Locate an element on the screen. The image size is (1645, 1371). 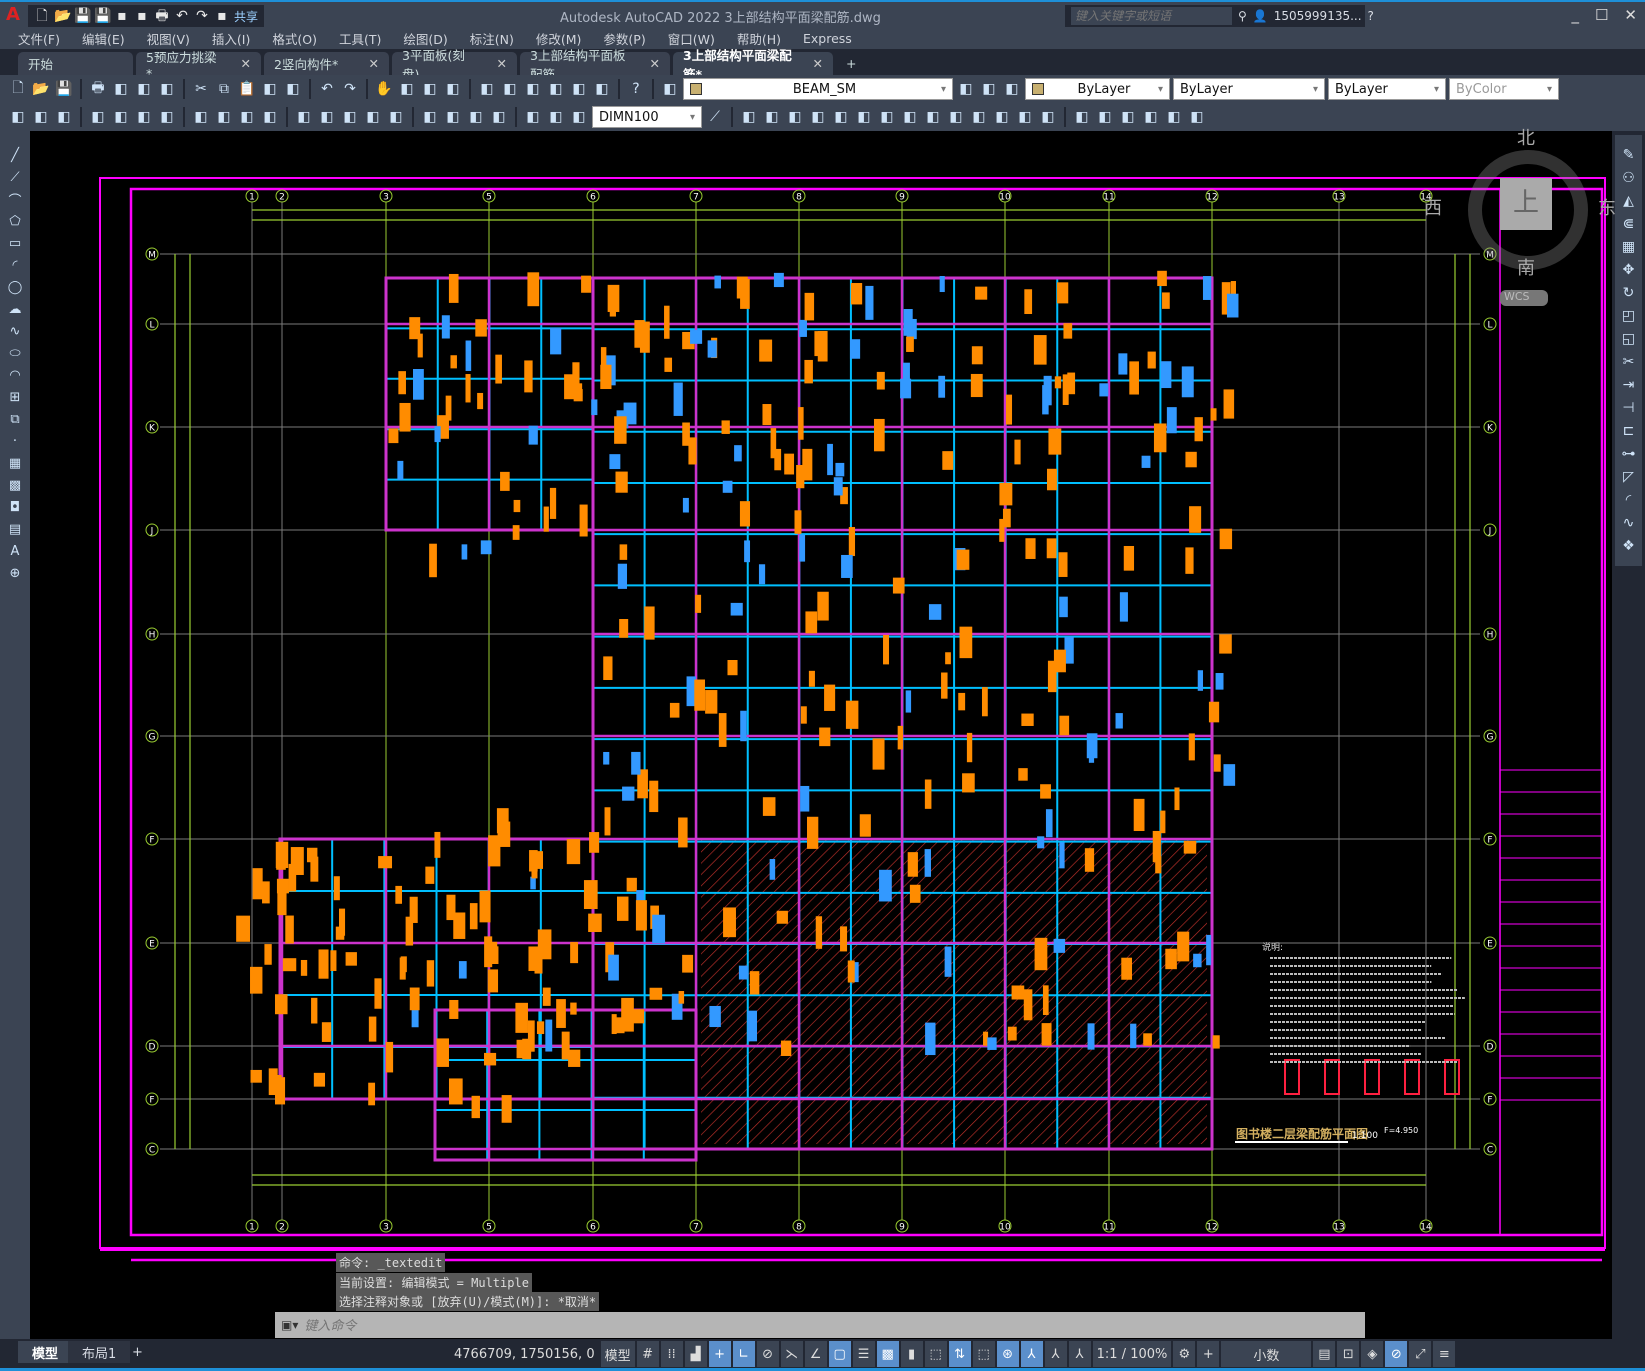
box-icon: ◧ is located at coordinates (749, 117).